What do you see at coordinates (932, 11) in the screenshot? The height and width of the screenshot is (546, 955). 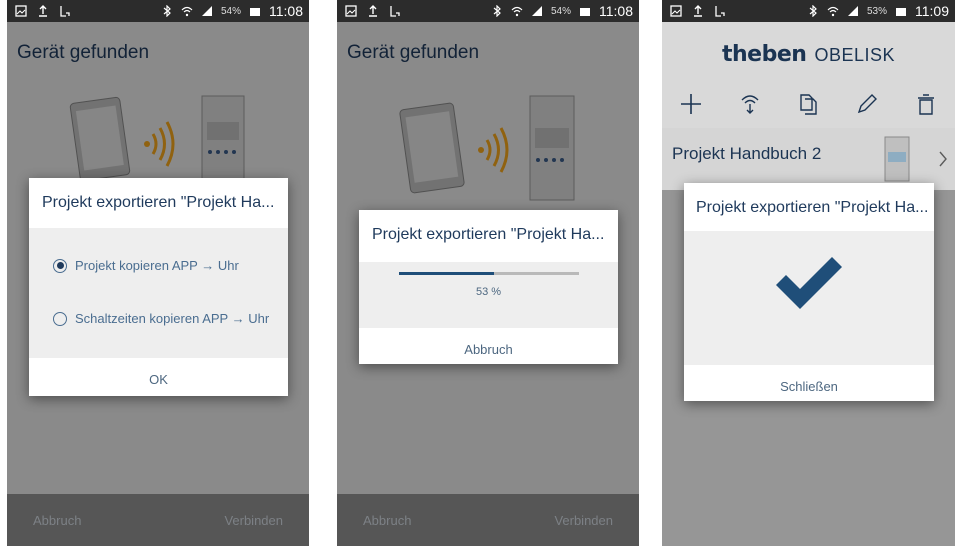 I see `status-time: 11:09` at bounding box center [932, 11].